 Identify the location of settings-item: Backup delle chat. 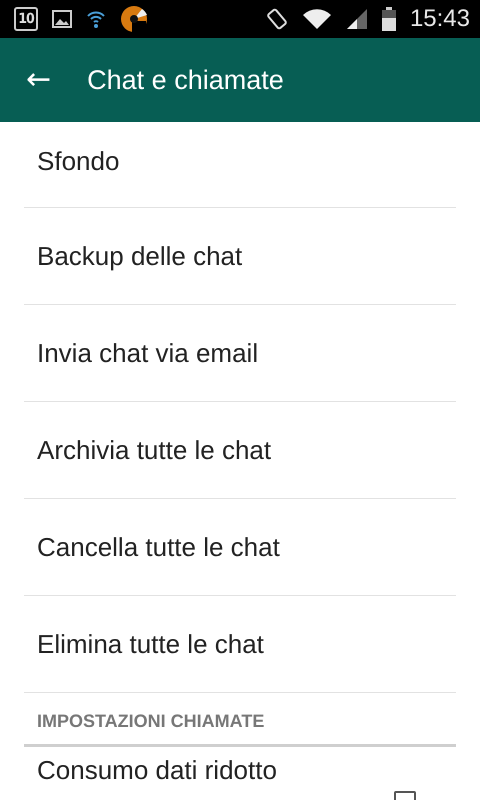
(240, 256).